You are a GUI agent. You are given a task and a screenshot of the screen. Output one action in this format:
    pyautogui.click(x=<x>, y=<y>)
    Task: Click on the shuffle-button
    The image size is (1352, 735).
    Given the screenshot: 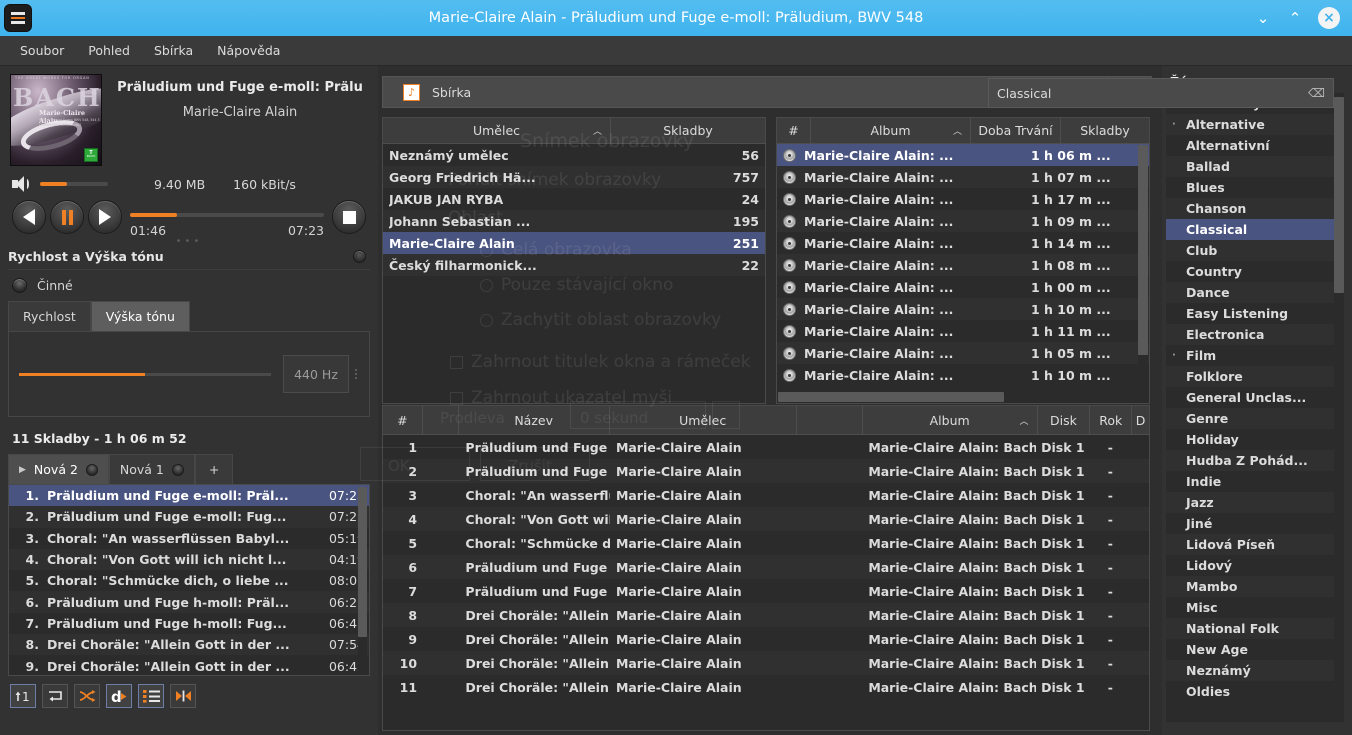 What is the action you would take?
    pyautogui.click(x=87, y=696)
    